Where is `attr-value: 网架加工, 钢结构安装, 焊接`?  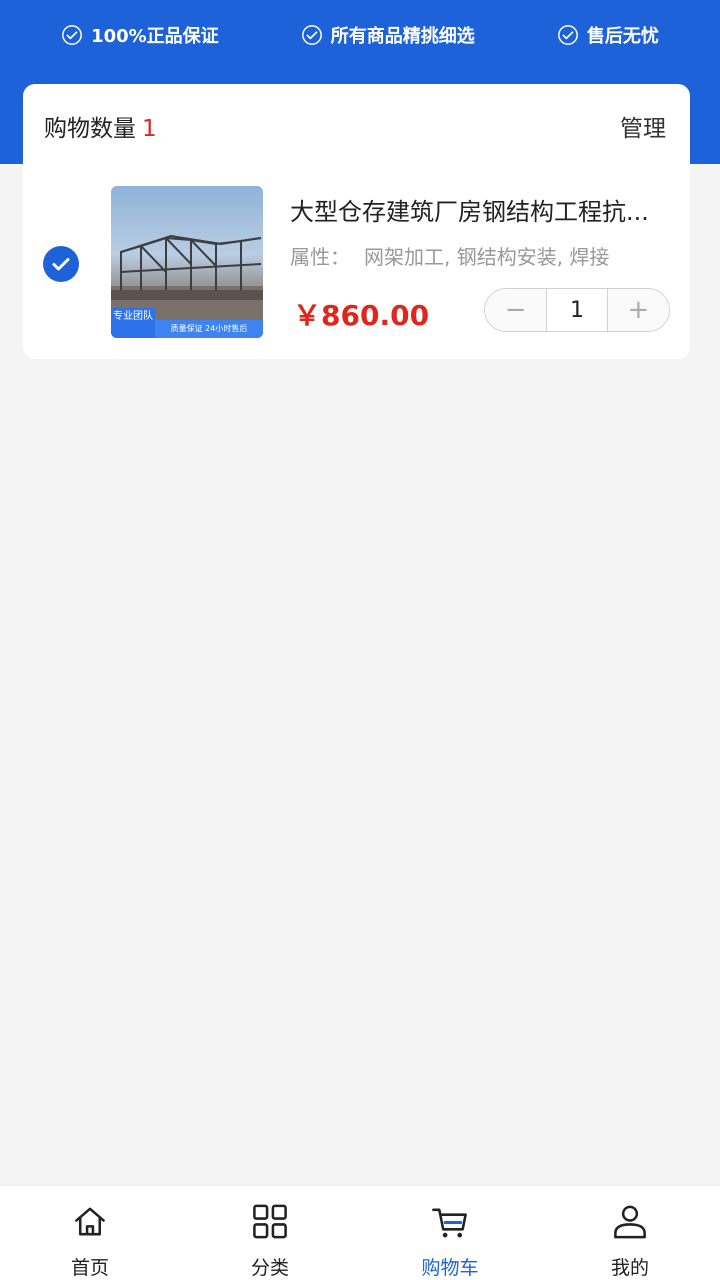
attr-value: 网架加工, 钢结构安装, 焊接 is located at coordinates (487, 257).